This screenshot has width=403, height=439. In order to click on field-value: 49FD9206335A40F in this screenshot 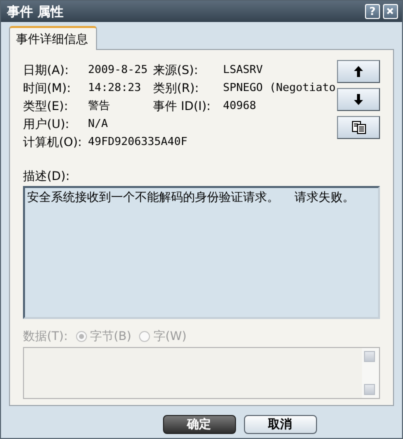, I will do `click(138, 142)`.